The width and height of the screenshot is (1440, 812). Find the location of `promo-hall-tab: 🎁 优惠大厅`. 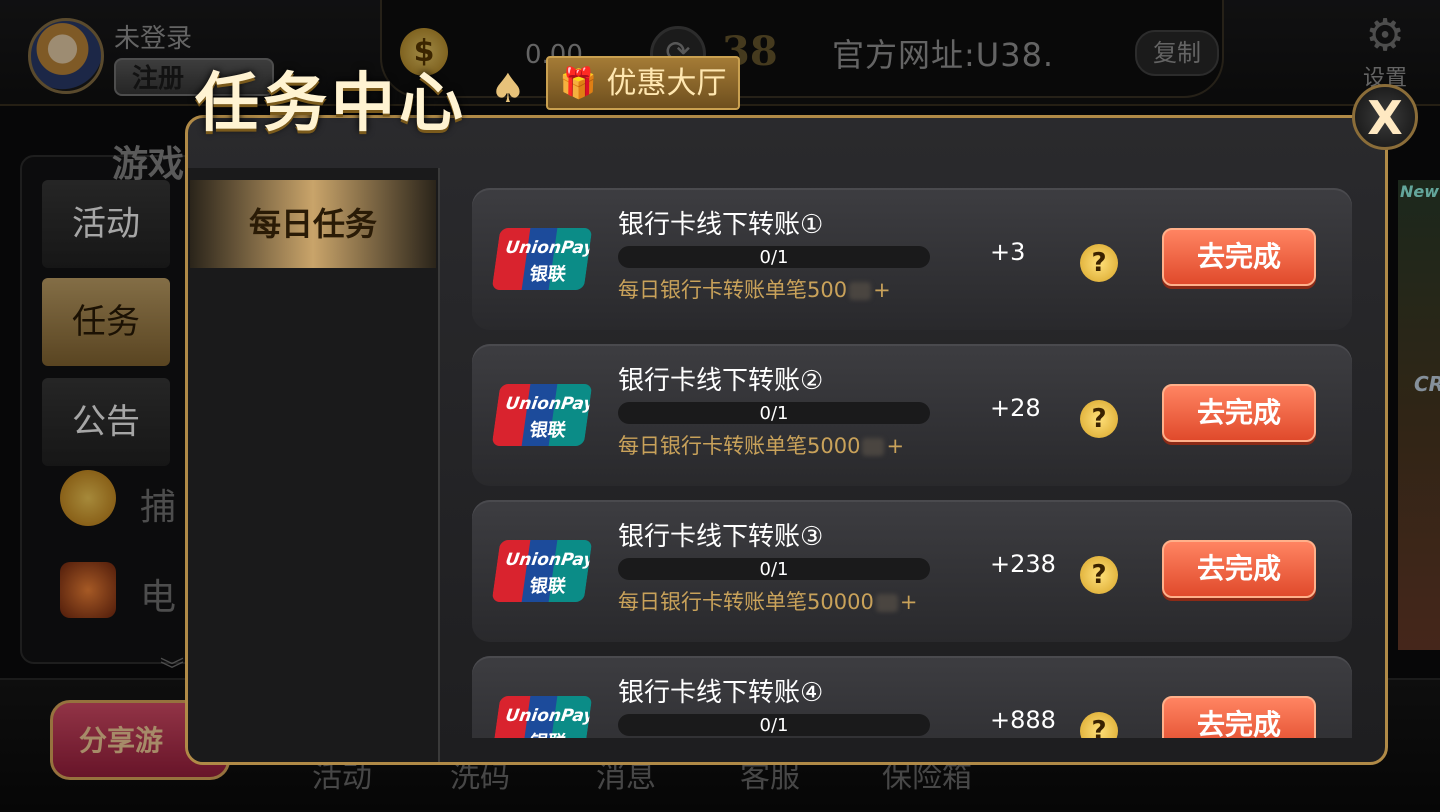

promo-hall-tab: 🎁 优惠大厅 is located at coordinates (643, 83).